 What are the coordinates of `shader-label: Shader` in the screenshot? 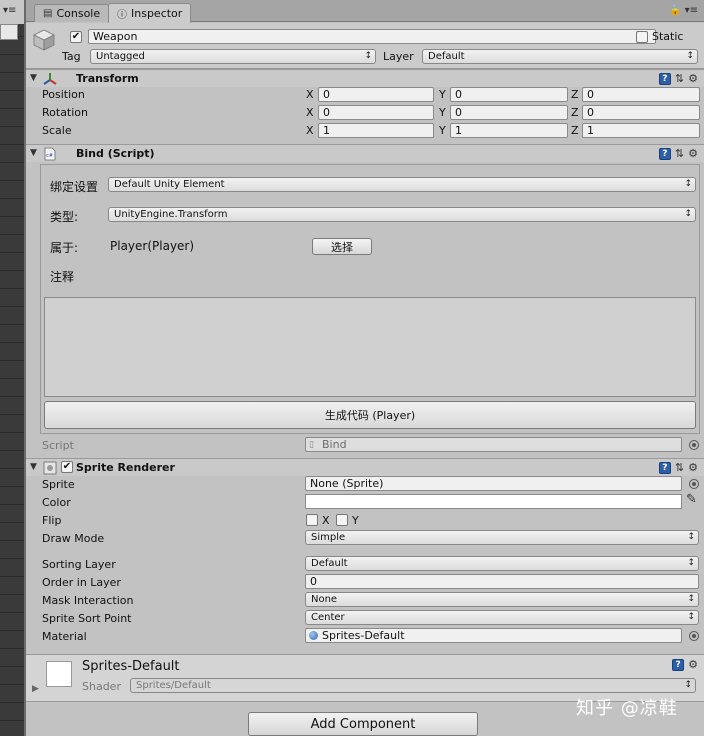 It's located at (101, 686).